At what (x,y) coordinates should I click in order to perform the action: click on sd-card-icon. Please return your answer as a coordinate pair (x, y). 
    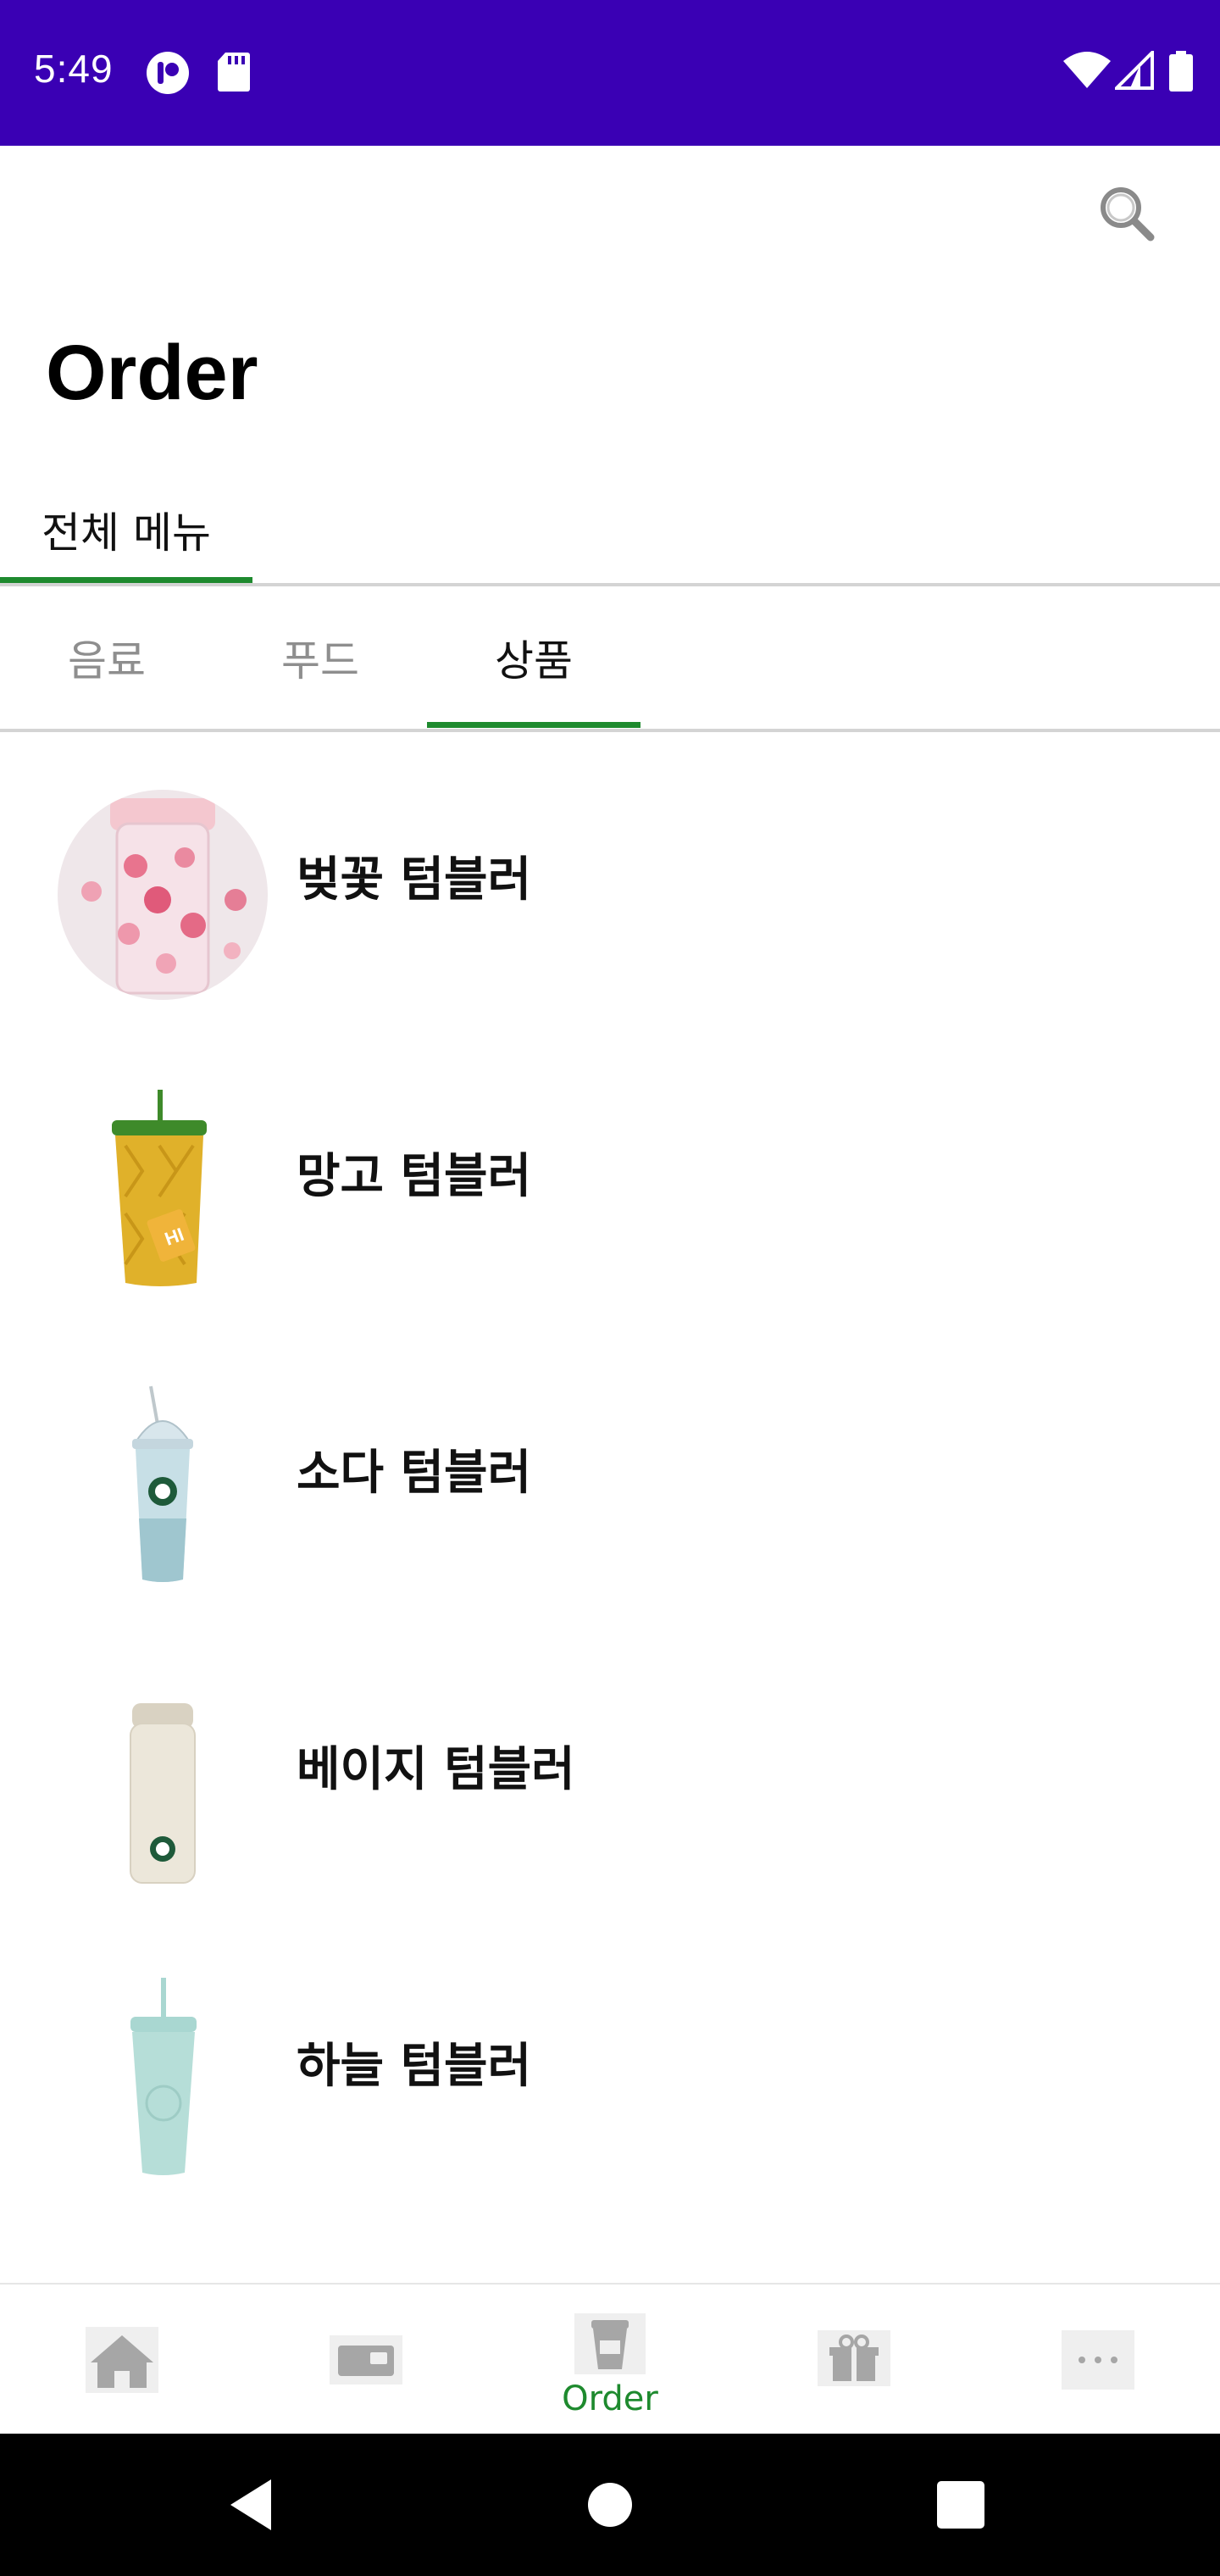
    Looking at the image, I should click on (234, 72).